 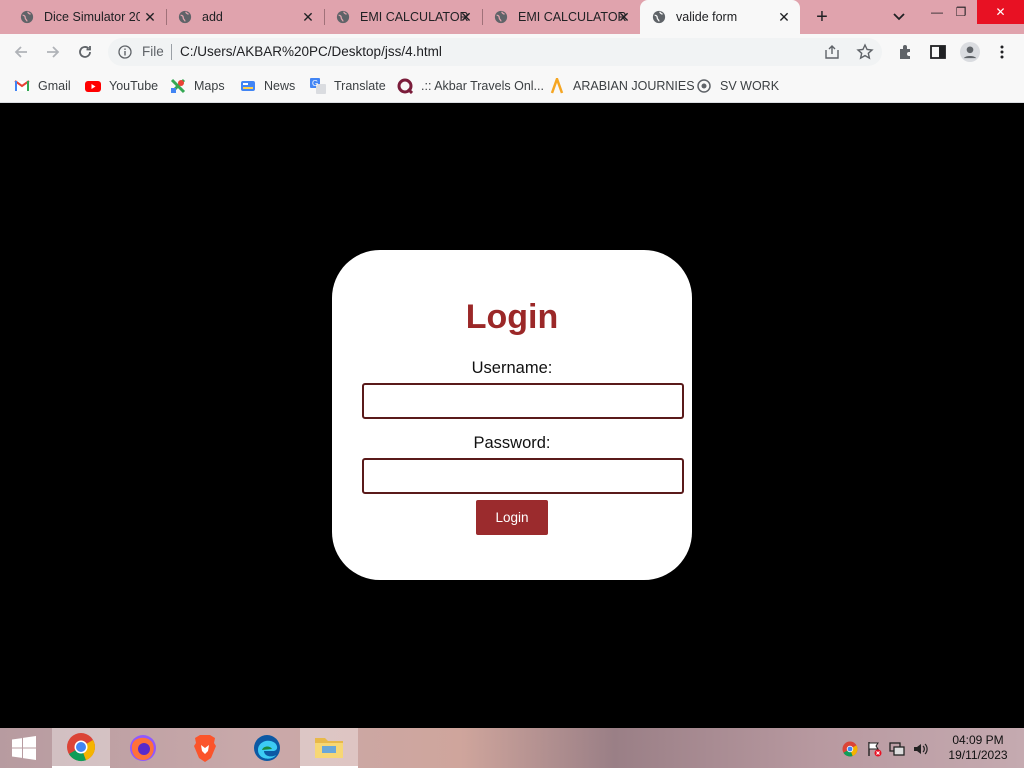 I want to click on volume-icon, so click(x=920, y=749).